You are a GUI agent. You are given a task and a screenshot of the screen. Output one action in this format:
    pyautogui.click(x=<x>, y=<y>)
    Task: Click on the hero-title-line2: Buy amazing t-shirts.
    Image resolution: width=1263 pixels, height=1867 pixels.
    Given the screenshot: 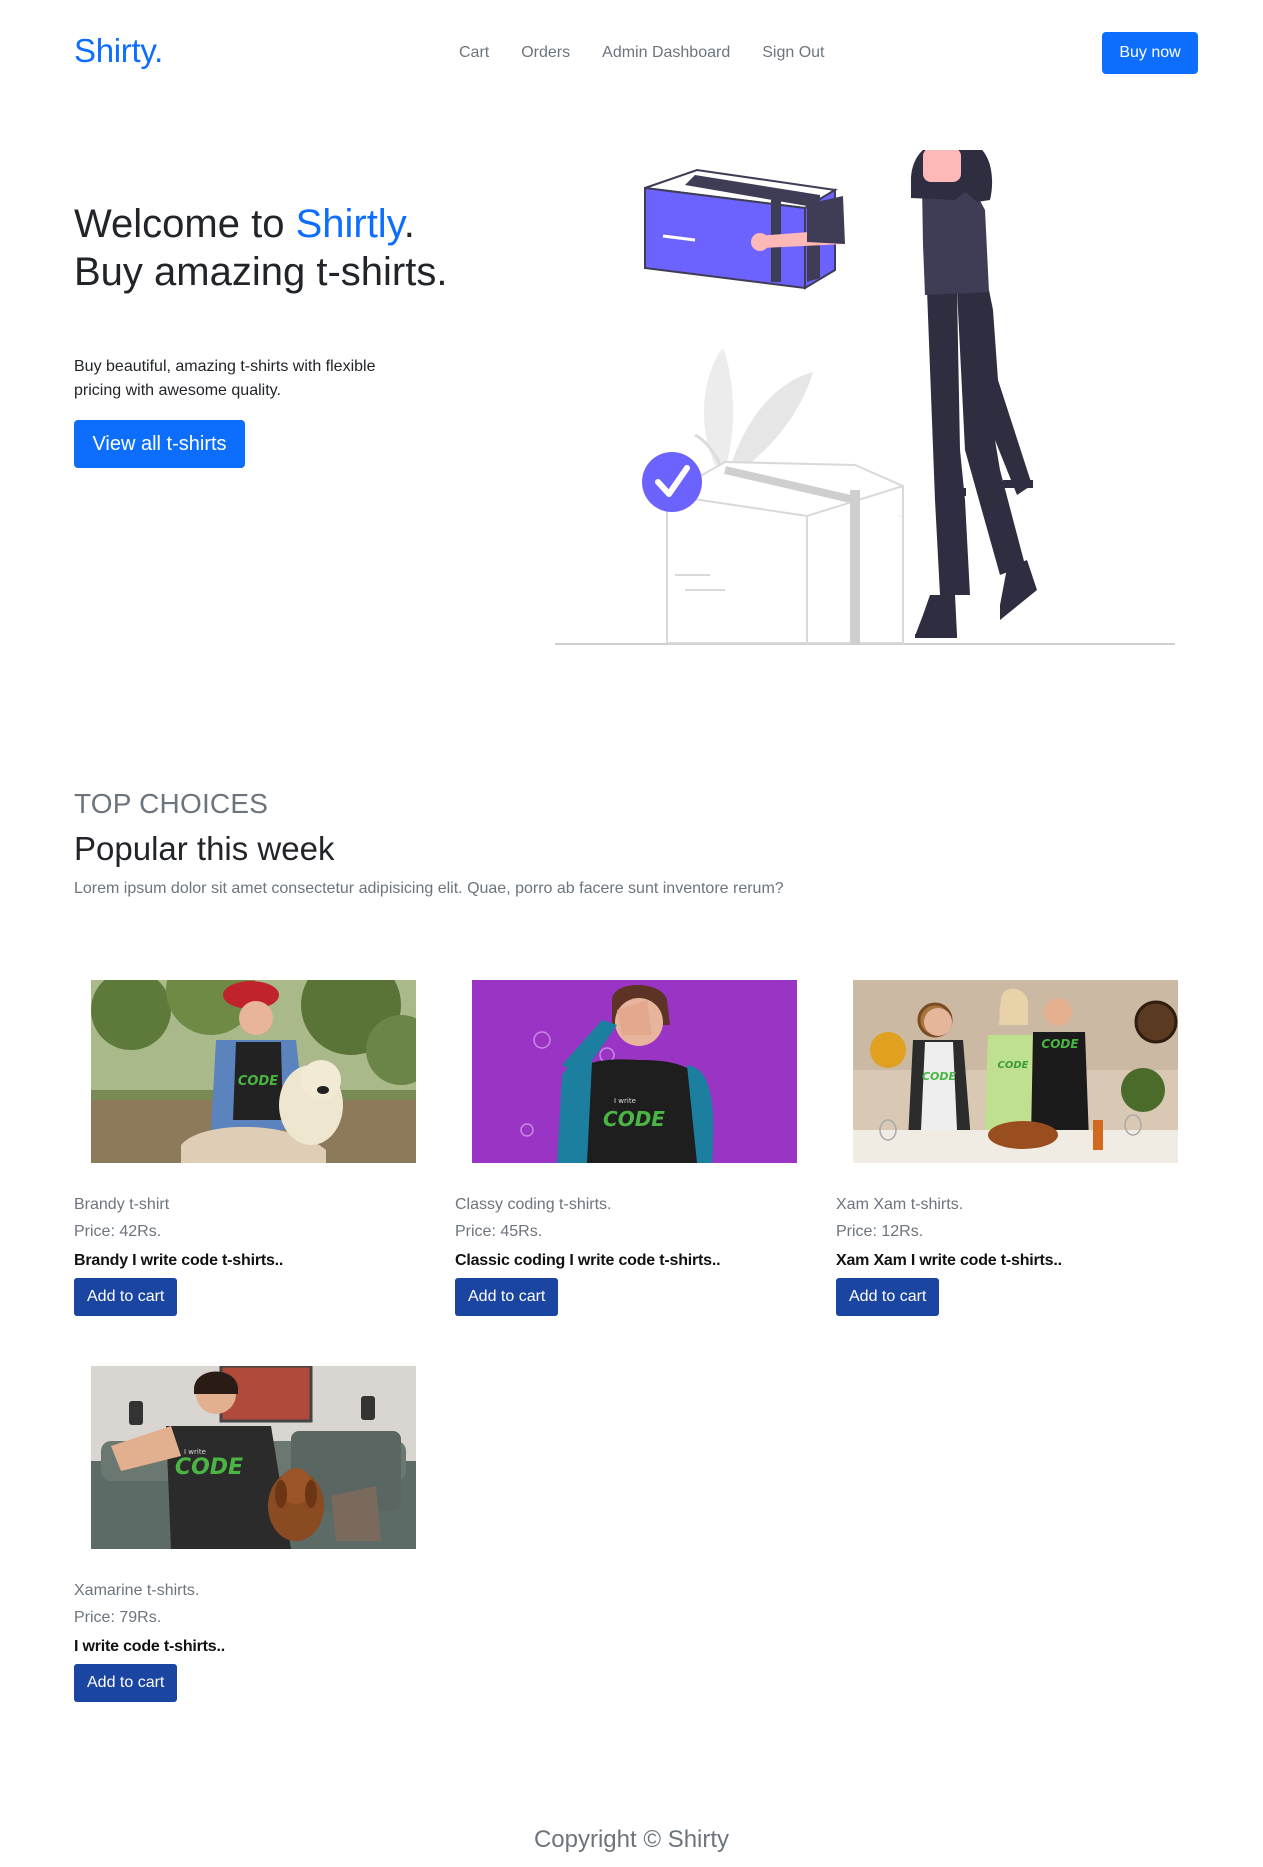 What is the action you would take?
    pyautogui.click(x=261, y=272)
    